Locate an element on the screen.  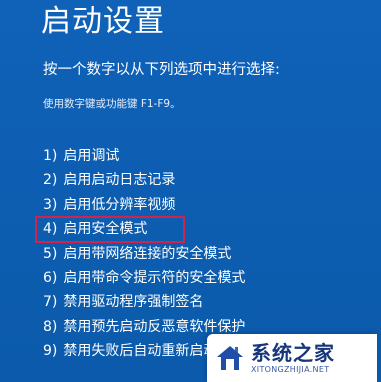
watermark-url: XITONGZHIJIA.NET is located at coordinates (290, 369).